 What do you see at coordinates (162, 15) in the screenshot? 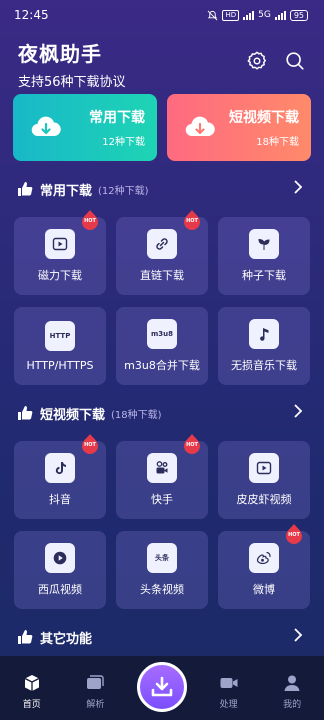
I see `status-bar: 12:45 HD 5G 95` at bounding box center [162, 15].